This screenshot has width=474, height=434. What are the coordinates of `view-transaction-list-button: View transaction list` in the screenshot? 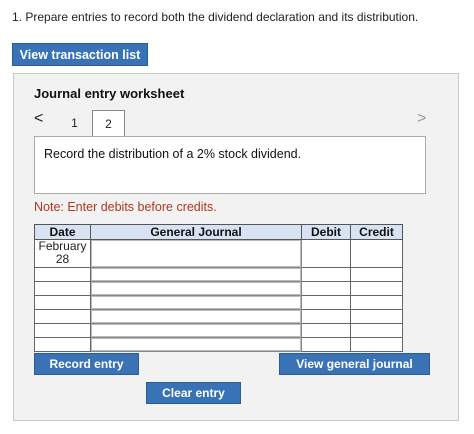 It's located at (80, 54).